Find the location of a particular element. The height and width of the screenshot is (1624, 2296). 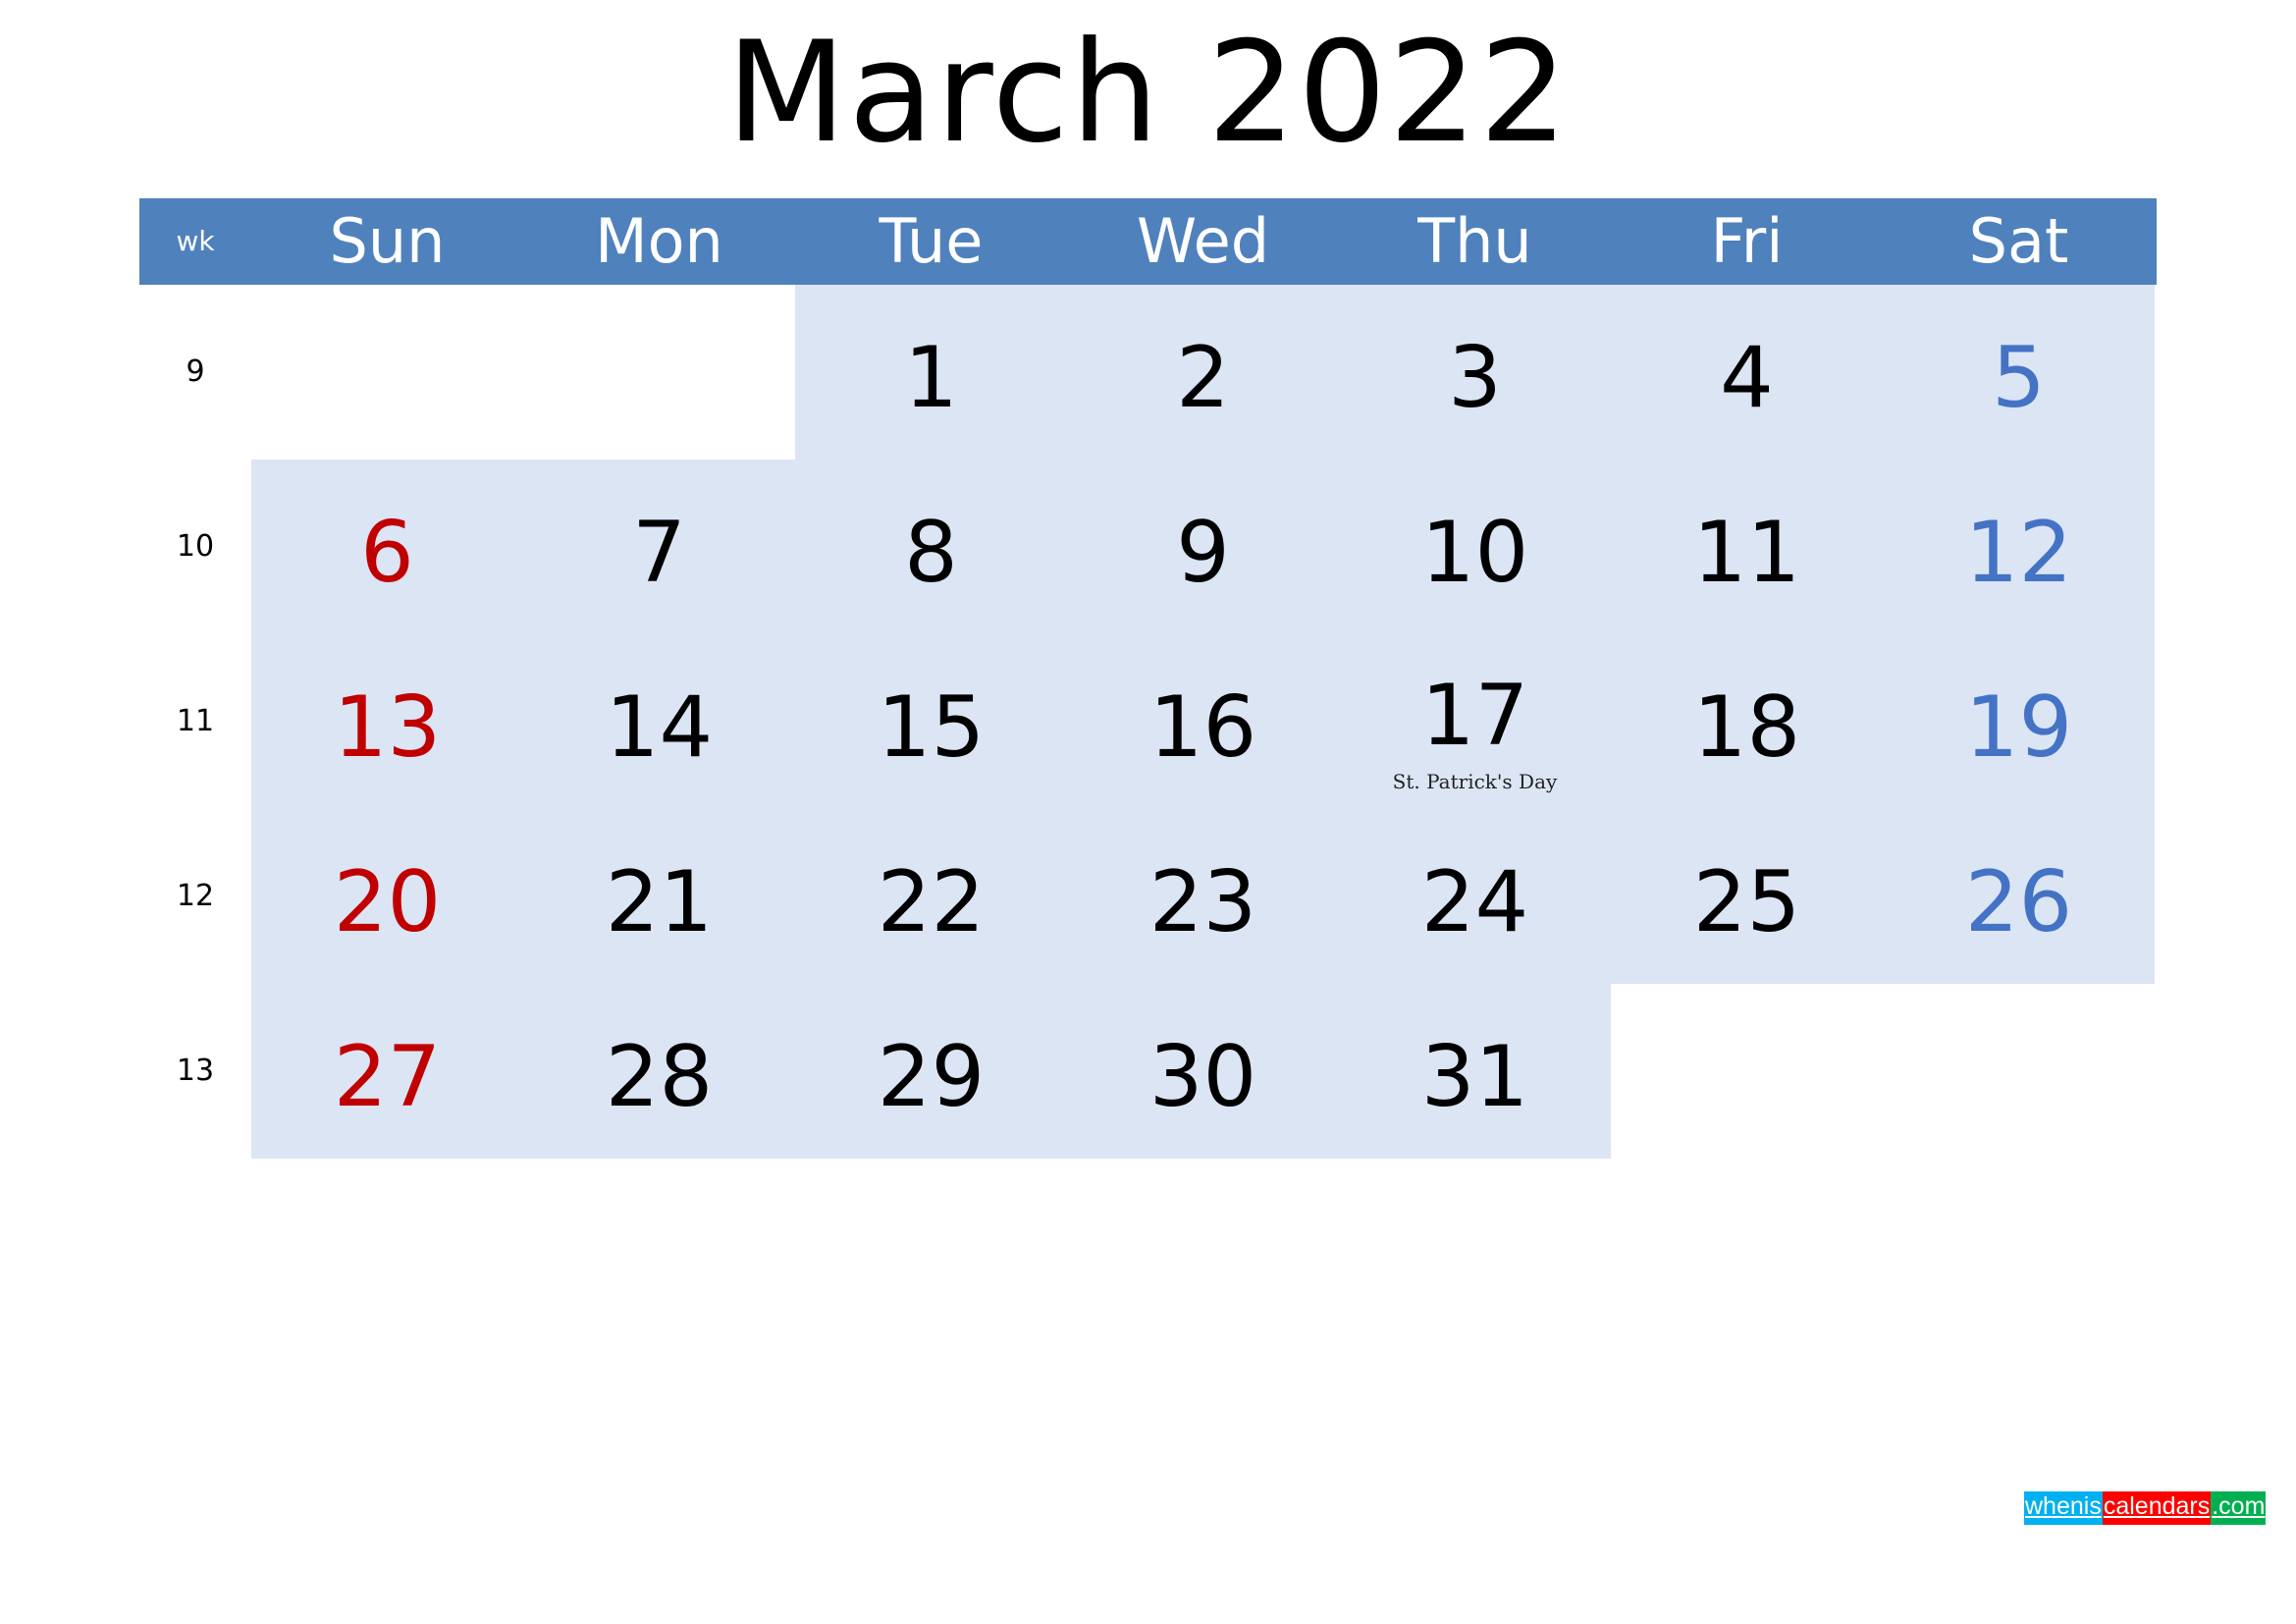

day-number: 17 is located at coordinates (1474, 716).